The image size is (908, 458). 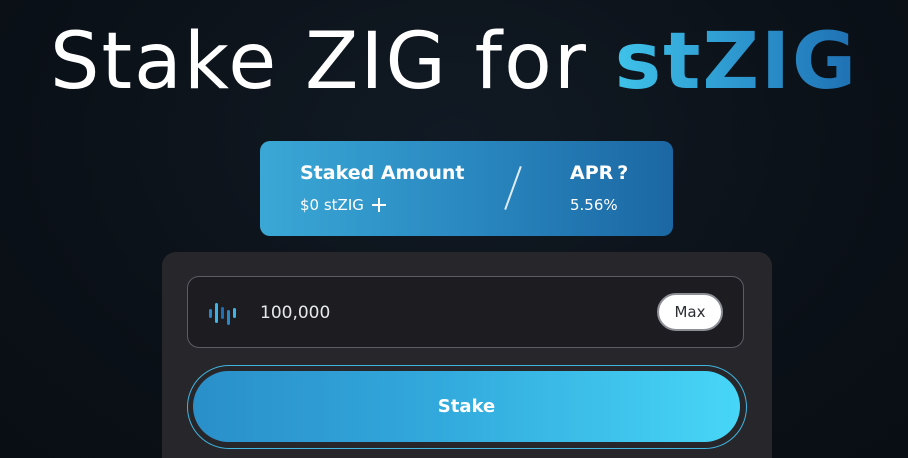 What do you see at coordinates (332, 62) in the screenshot?
I see `page-title-prefix: Stake ZIG for` at bounding box center [332, 62].